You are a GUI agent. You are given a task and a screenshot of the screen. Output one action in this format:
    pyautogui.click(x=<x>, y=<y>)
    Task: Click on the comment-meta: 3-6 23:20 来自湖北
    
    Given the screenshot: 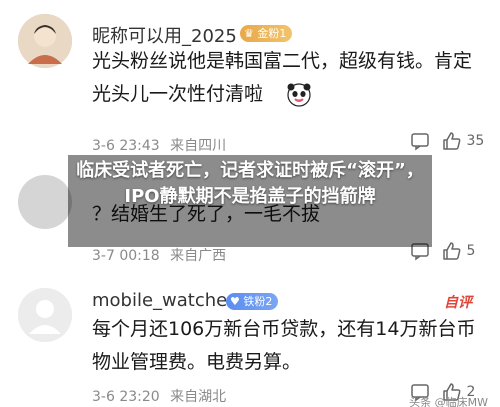 What is the action you would take?
    pyautogui.click(x=159, y=396)
    